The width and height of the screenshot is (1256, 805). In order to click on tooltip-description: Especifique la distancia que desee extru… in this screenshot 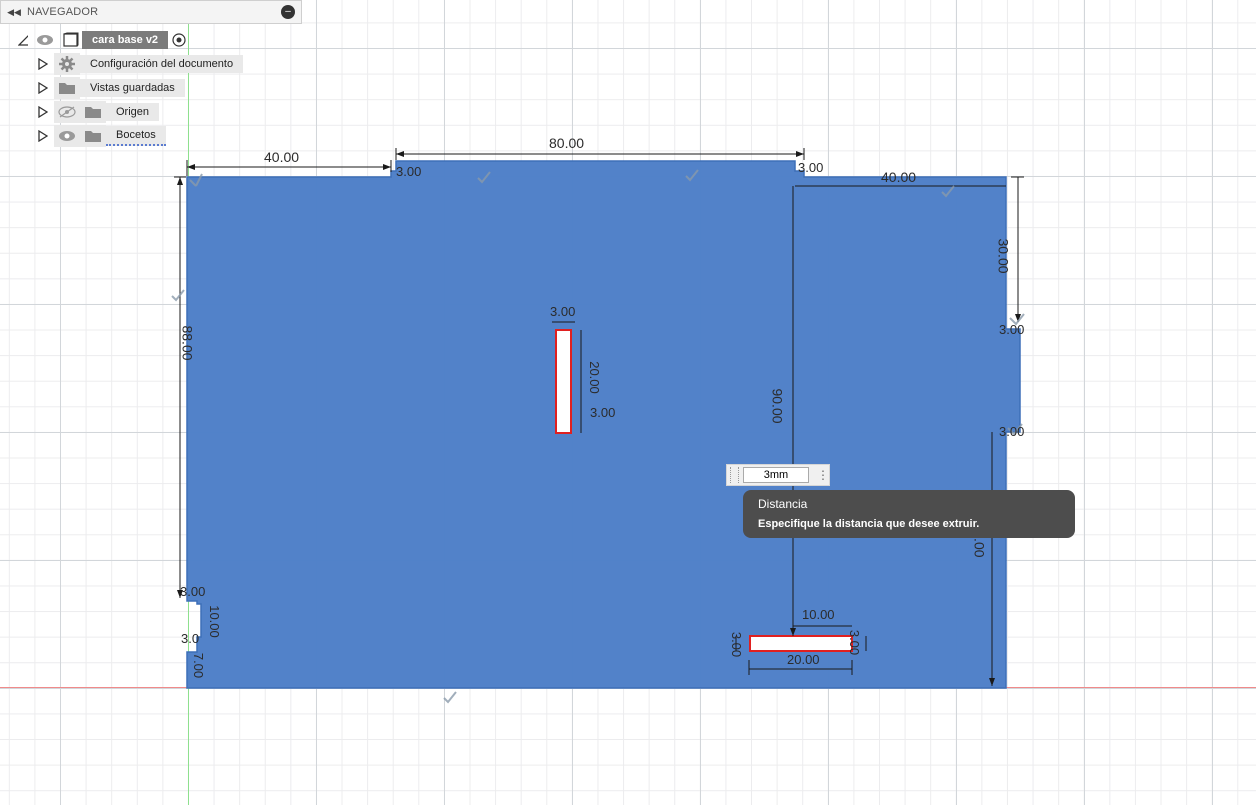, I will do `click(869, 524)`.